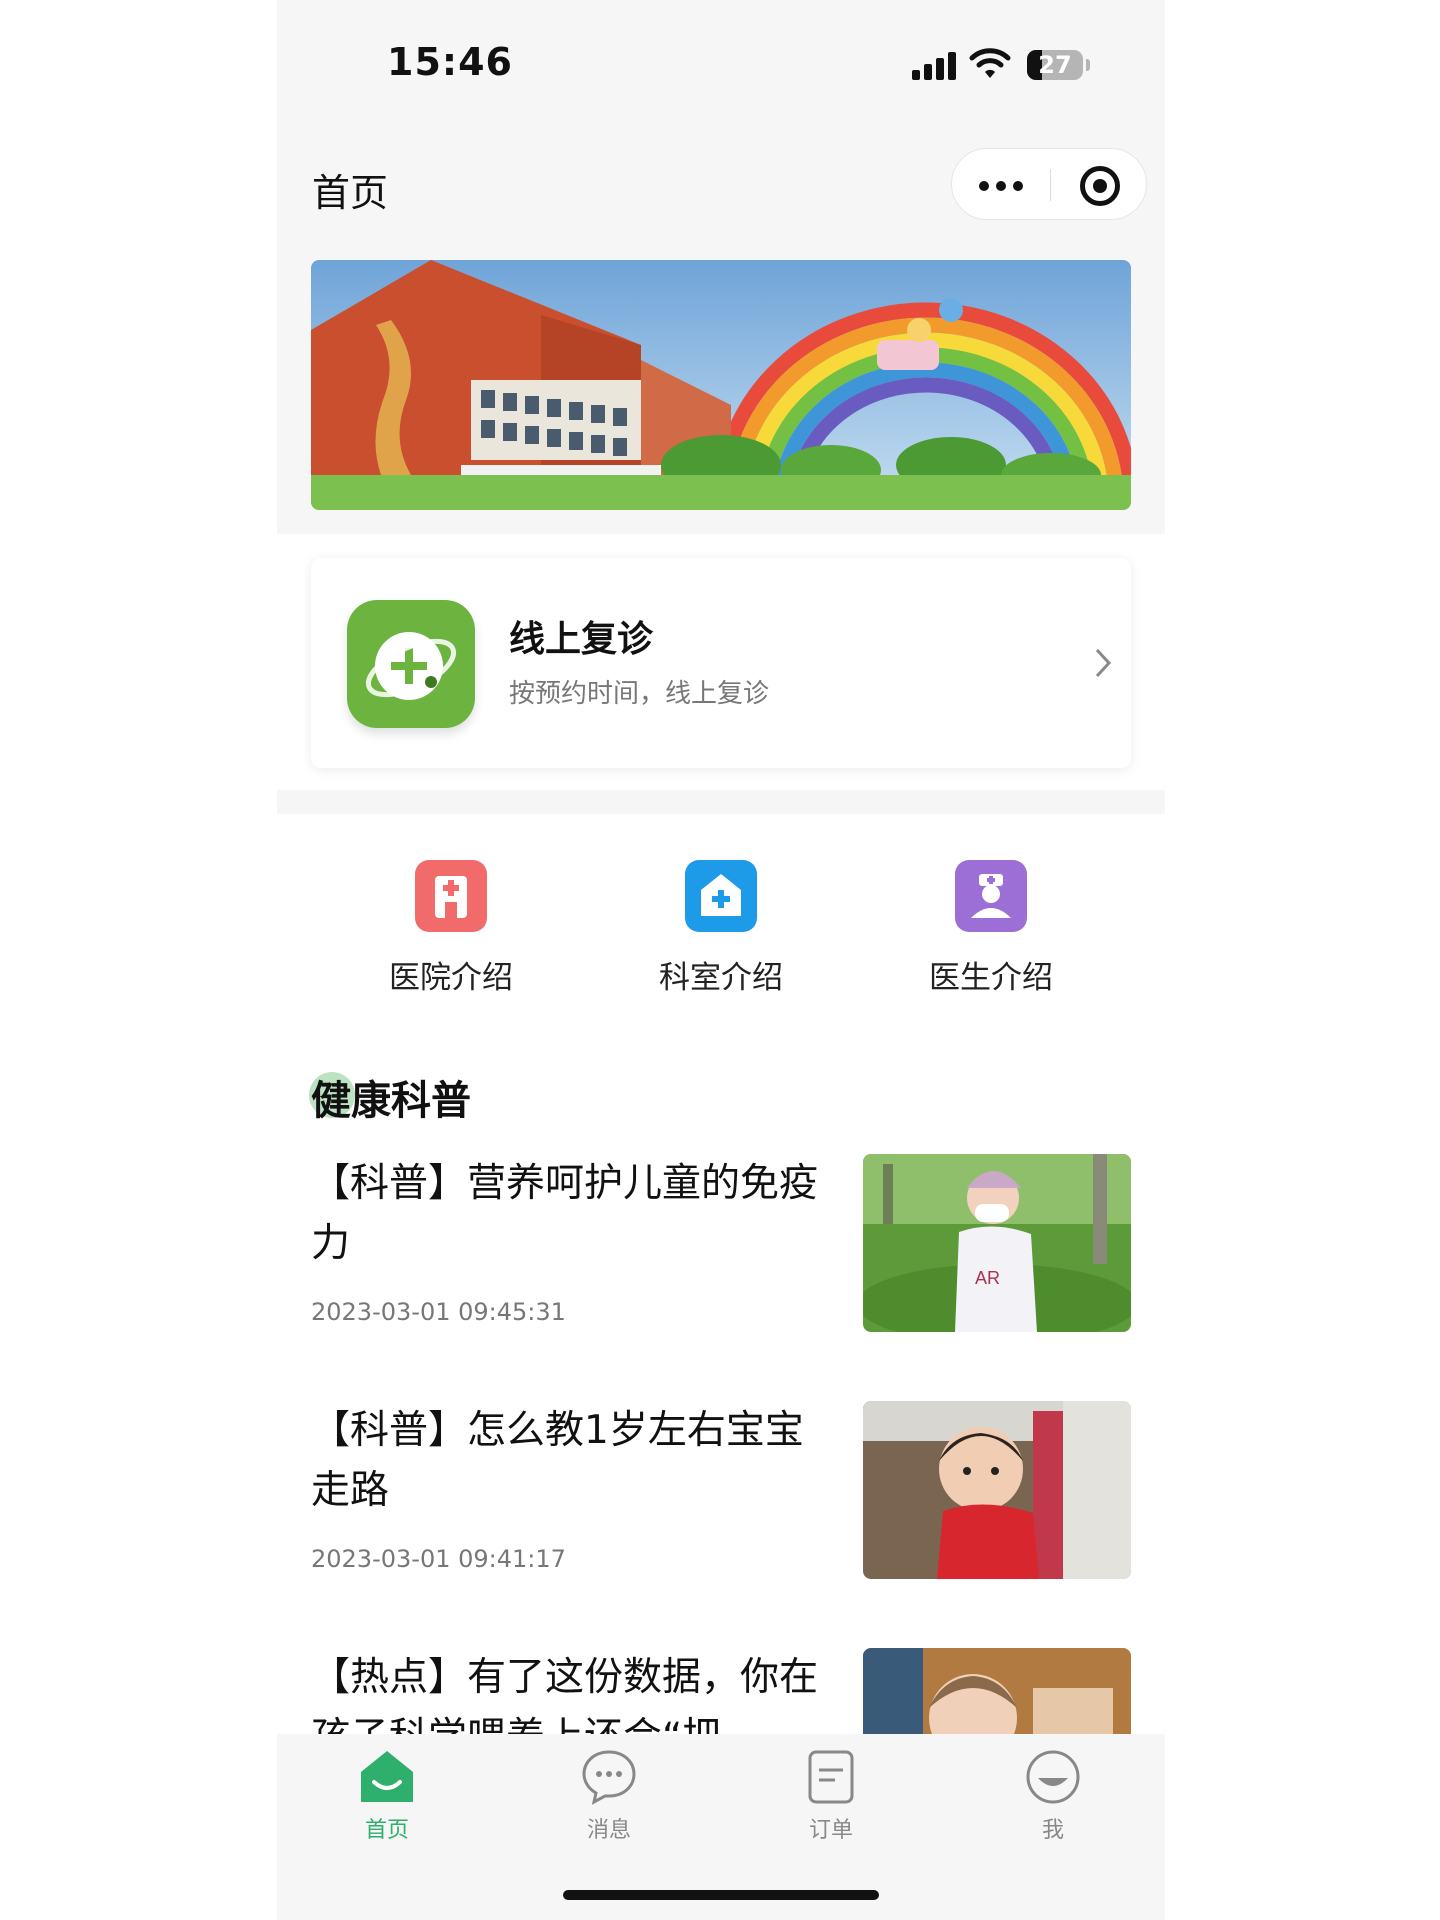 This screenshot has width=1440, height=1920. What do you see at coordinates (721, 65) in the screenshot?
I see `status-bar: 15:46 27` at bounding box center [721, 65].